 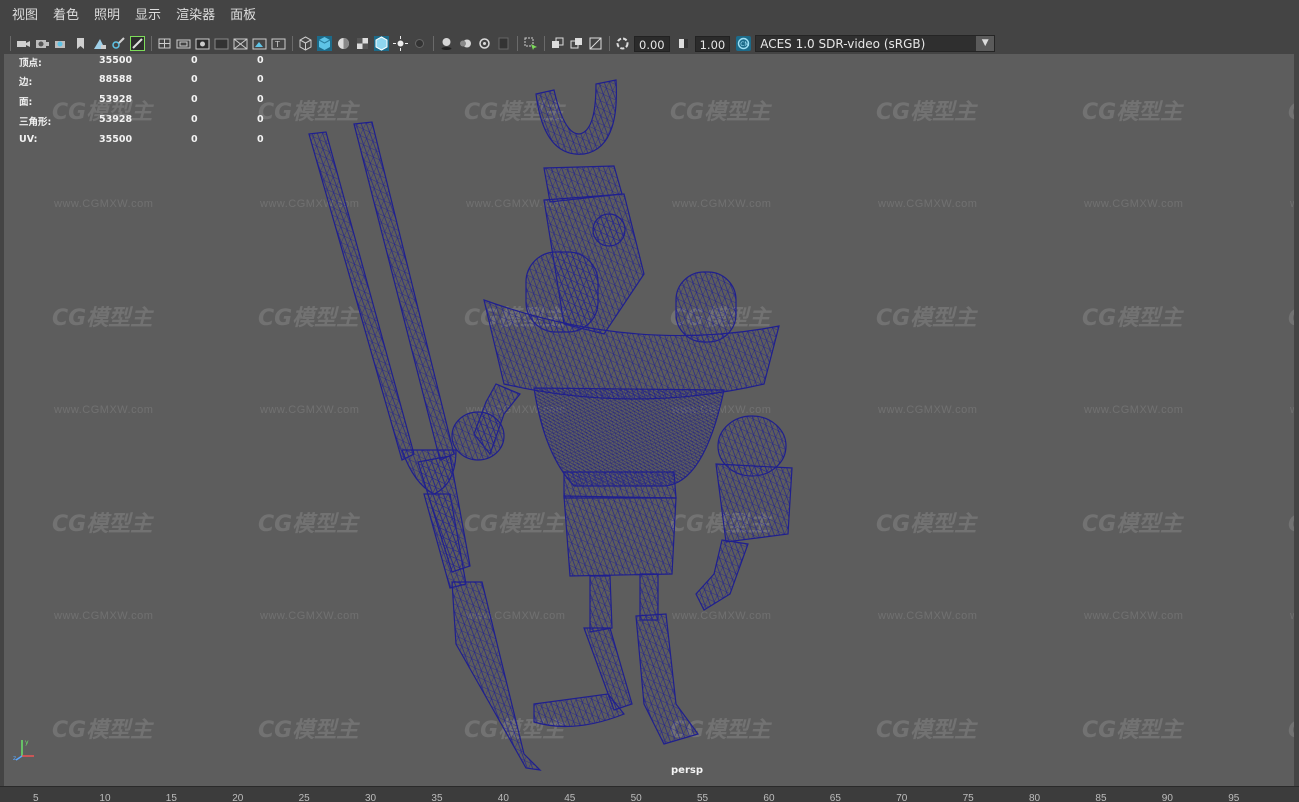 What do you see at coordinates (649, 794) in the screenshot?
I see `time-slider-ruler: 5 10 15 20 25 30 35 40 45 50 55 60 65 70 75 80 85 90 95` at bounding box center [649, 794].